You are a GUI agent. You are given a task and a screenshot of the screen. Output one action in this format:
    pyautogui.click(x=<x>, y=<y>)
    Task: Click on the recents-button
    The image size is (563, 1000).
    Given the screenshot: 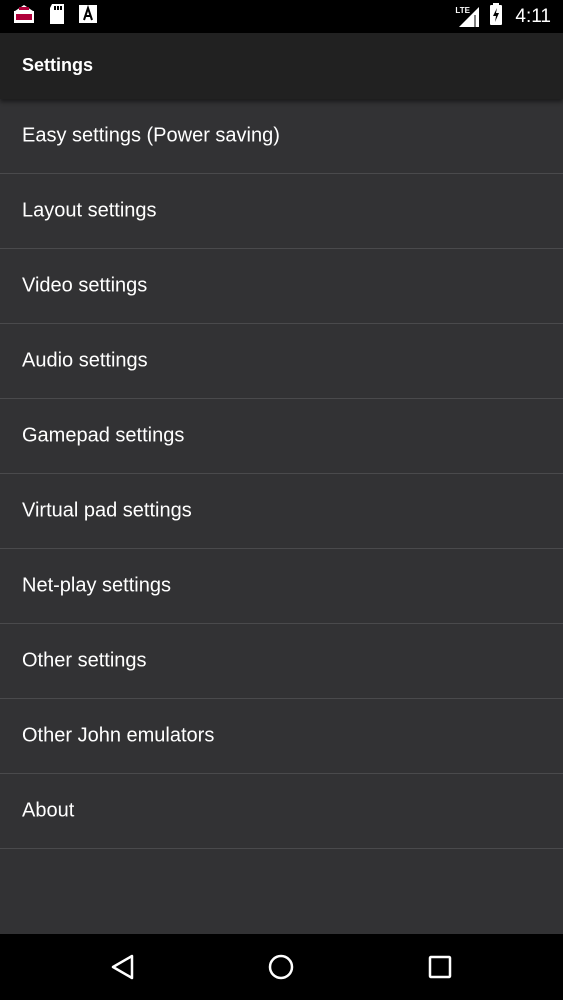 What is the action you would take?
    pyautogui.click(x=440, y=967)
    